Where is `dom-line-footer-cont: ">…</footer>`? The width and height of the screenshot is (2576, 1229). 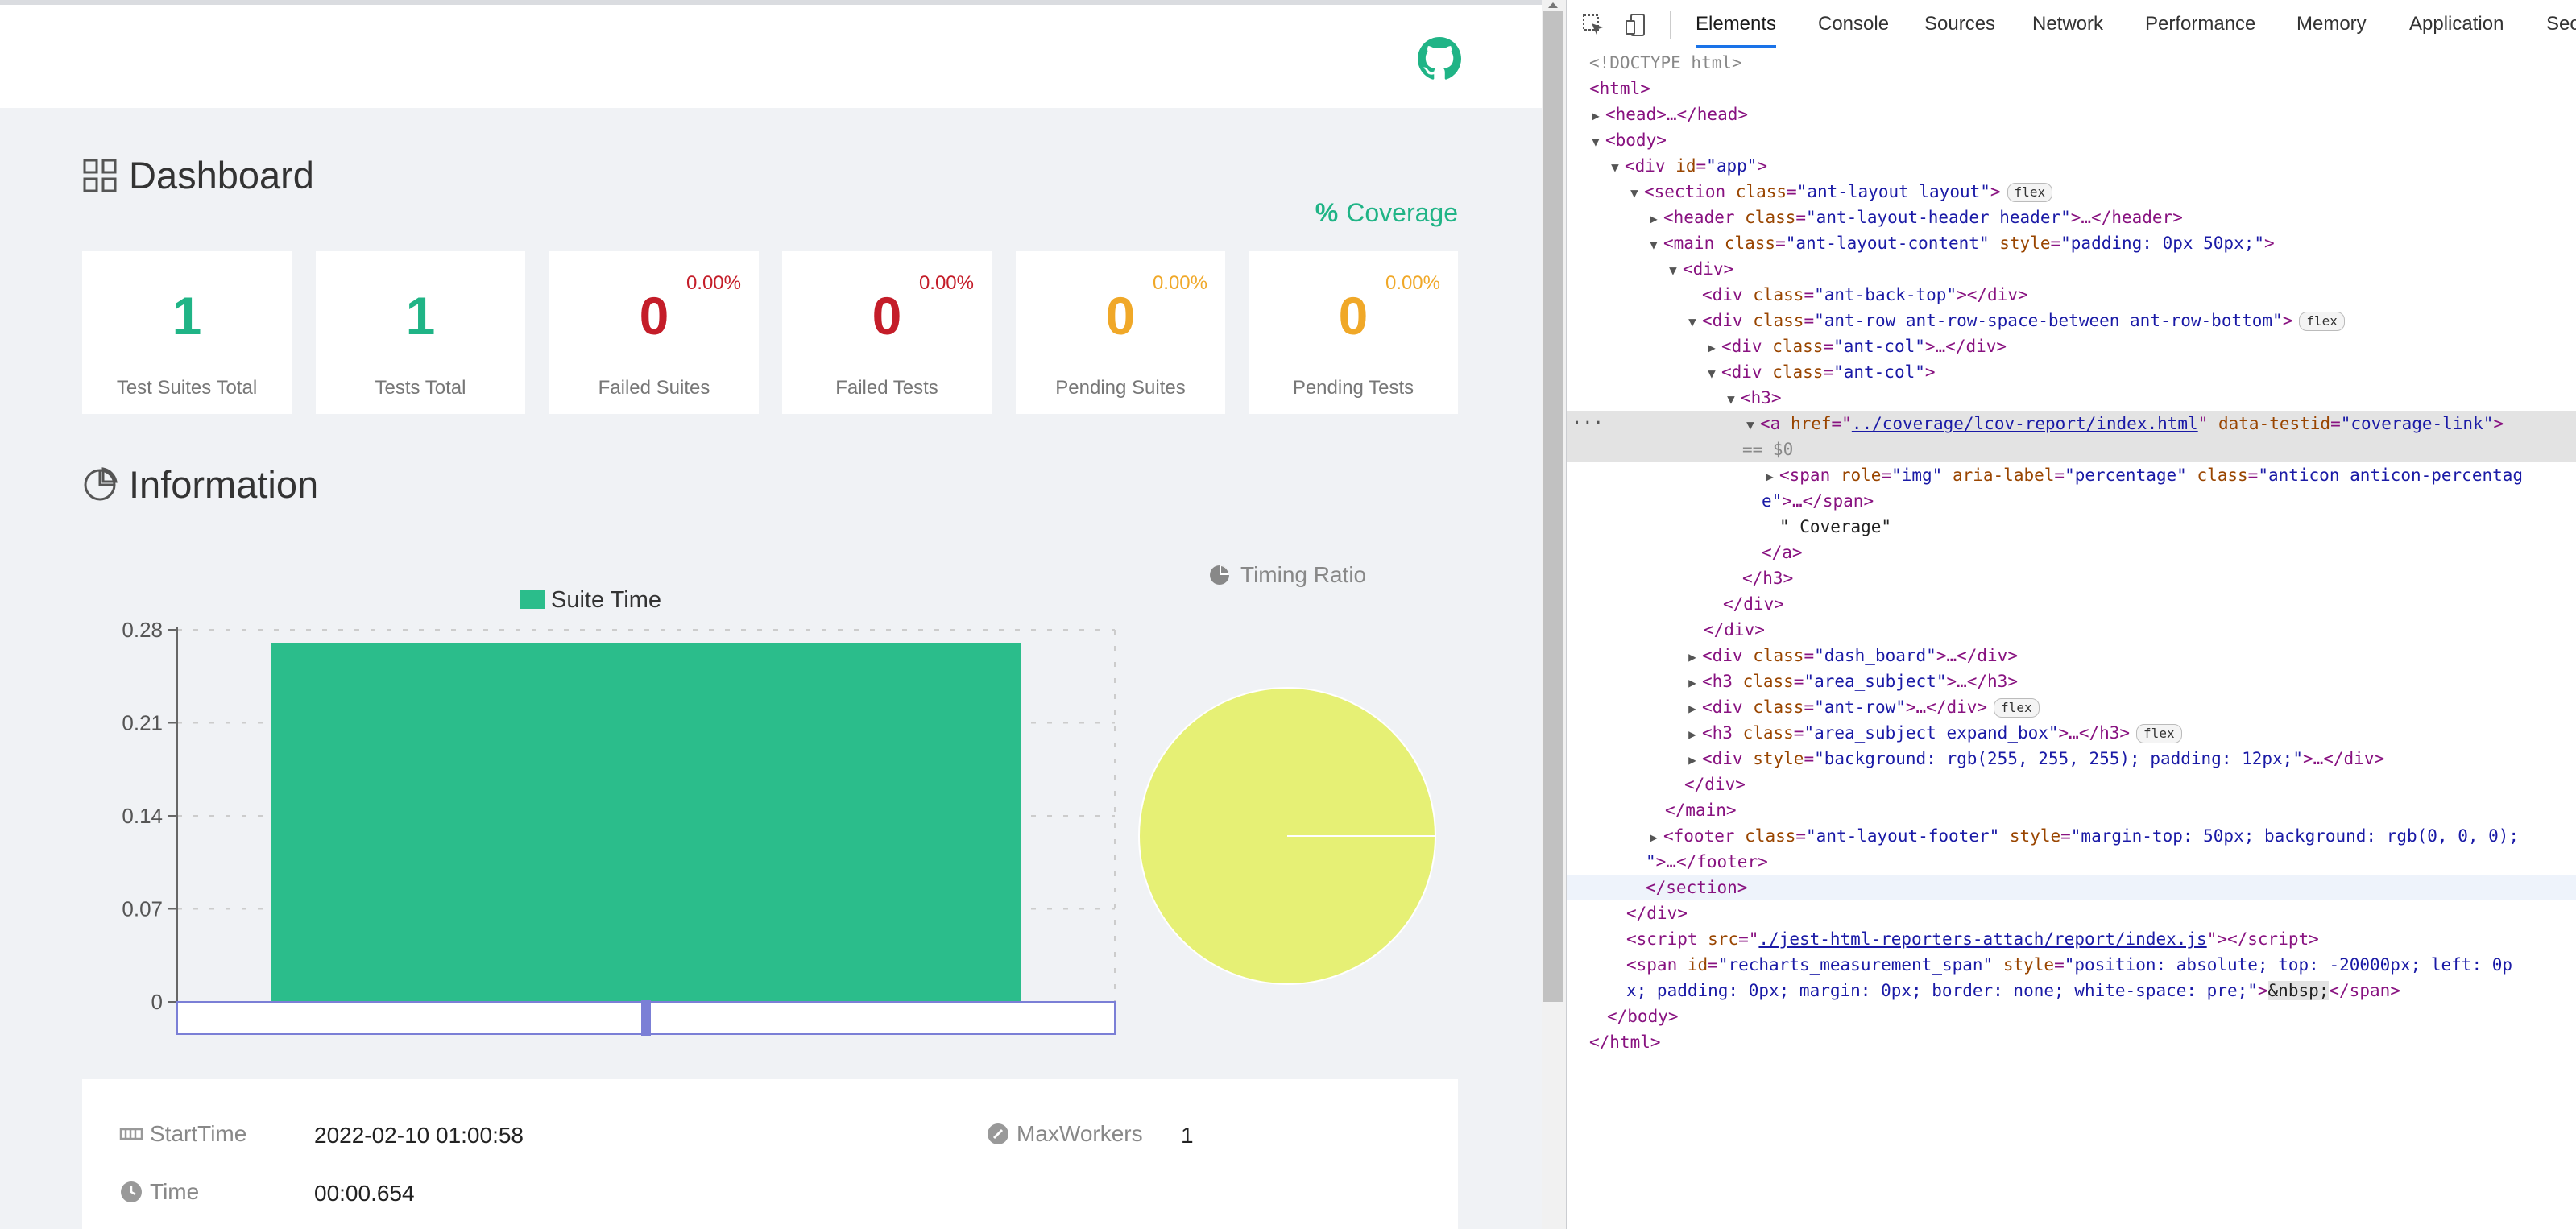 dom-line-footer-cont: ">…</footer> is located at coordinates (2071, 862).